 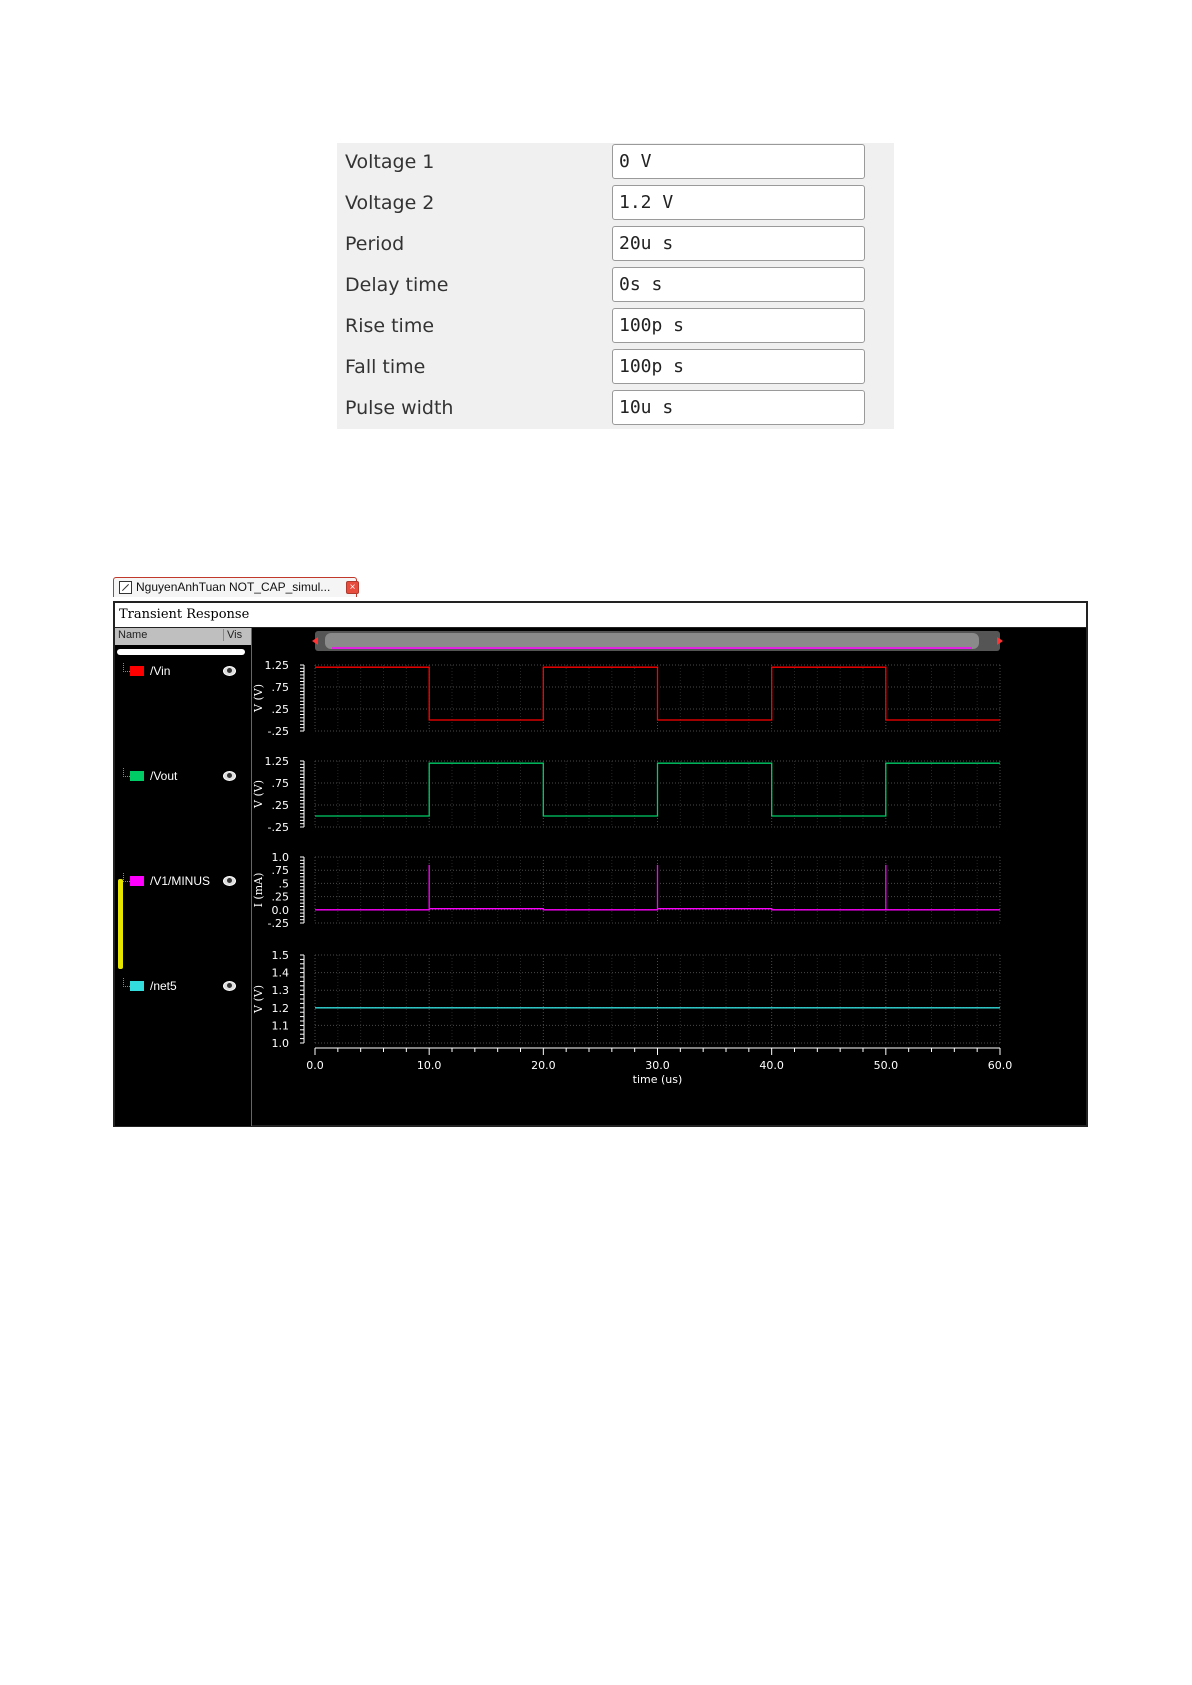 I want to click on field-label: Fall time, so click(x=385, y=367).